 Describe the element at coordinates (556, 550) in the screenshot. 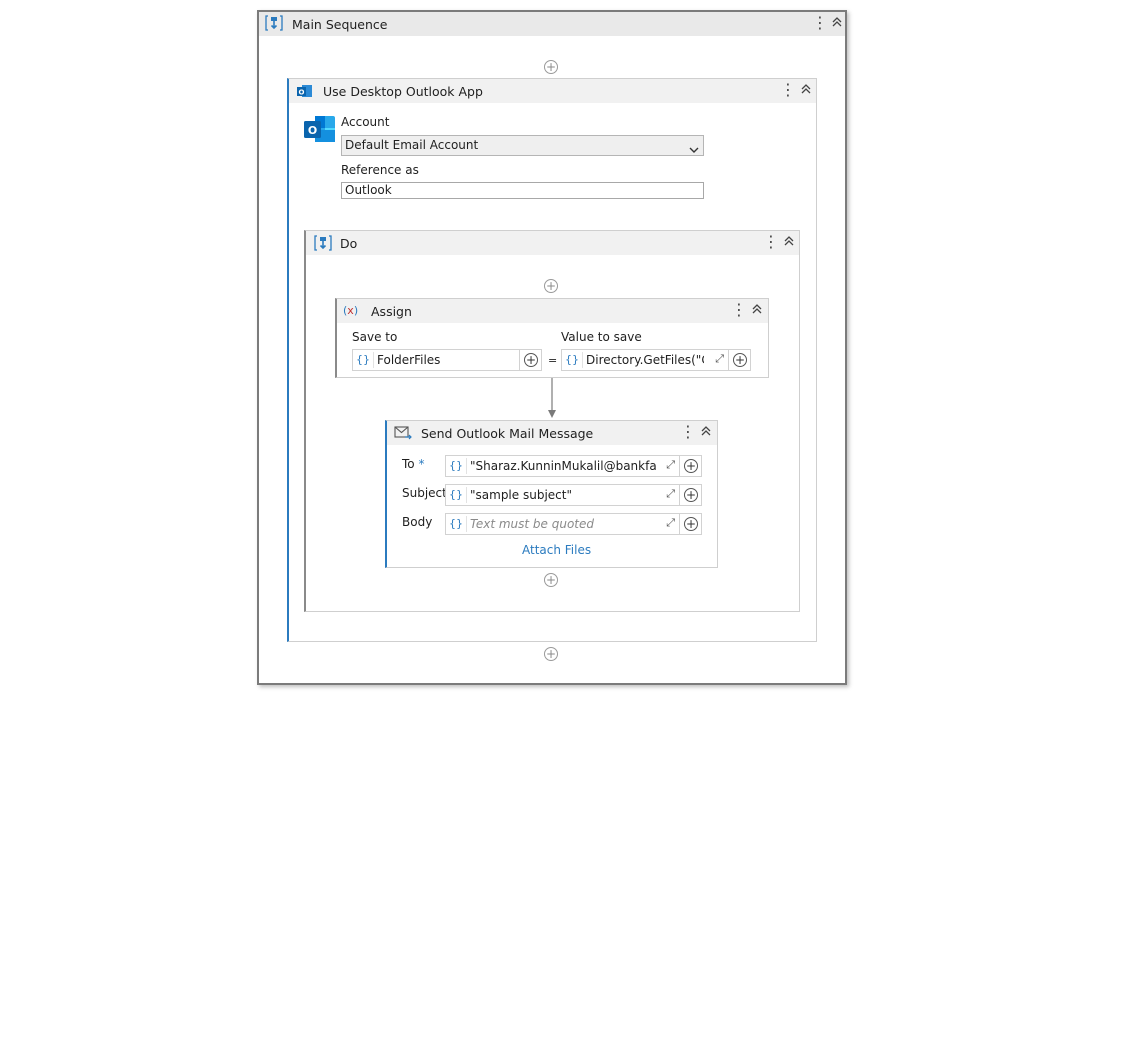

I see `attach-files-link: Attach Files` at that location.